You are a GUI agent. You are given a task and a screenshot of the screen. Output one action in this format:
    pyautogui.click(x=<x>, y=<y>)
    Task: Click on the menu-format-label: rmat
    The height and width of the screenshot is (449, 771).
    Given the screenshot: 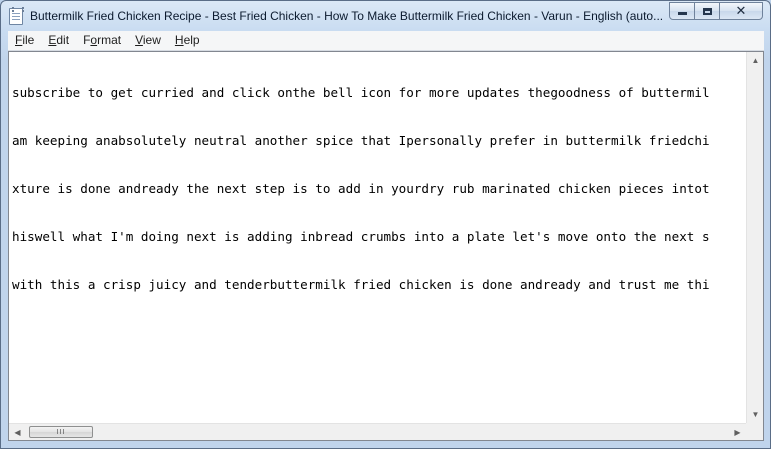 What is the action you would take?
    pyautogui.click(x=109, y=40)
    